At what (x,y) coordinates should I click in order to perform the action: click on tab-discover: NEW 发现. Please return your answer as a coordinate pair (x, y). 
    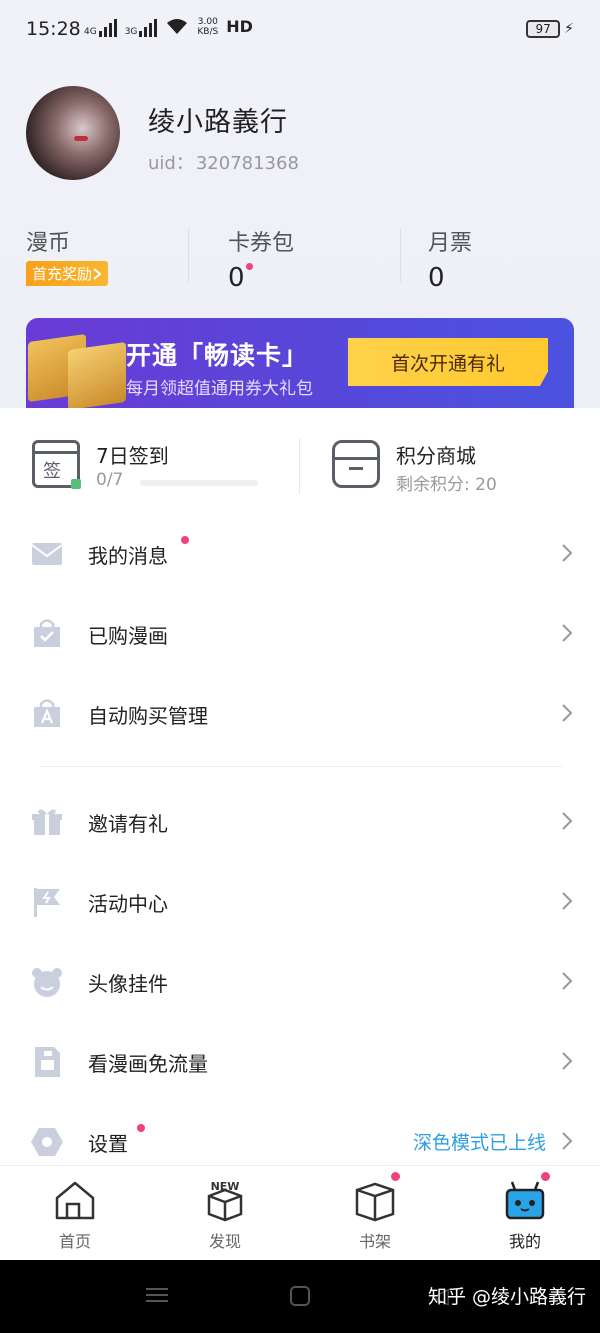
    Looking at the image, I should click on (225, 1213).